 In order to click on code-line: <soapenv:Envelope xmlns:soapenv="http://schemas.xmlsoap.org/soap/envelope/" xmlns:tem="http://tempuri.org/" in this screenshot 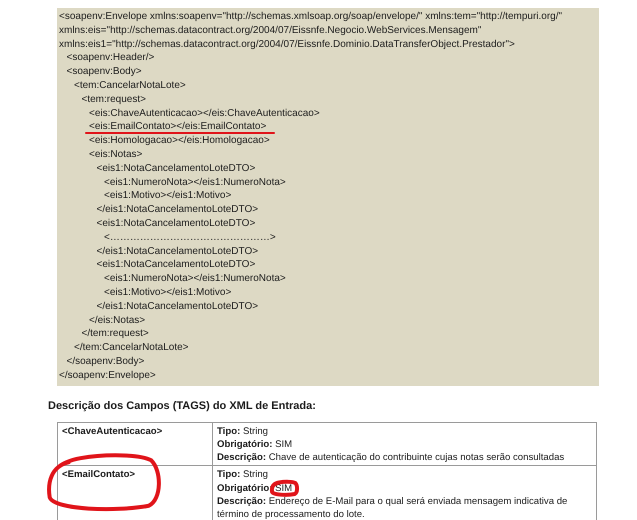, I will do `click(311, 17)`.